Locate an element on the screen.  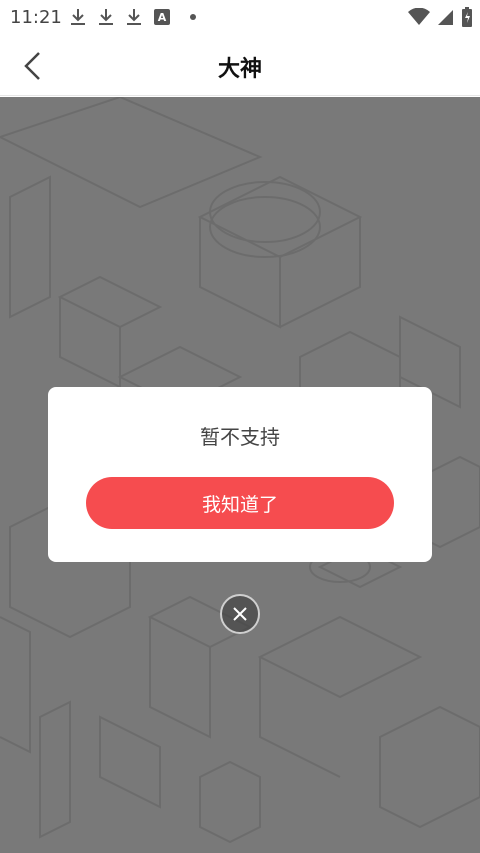
dot-icon is located at coordinates (193, 17).